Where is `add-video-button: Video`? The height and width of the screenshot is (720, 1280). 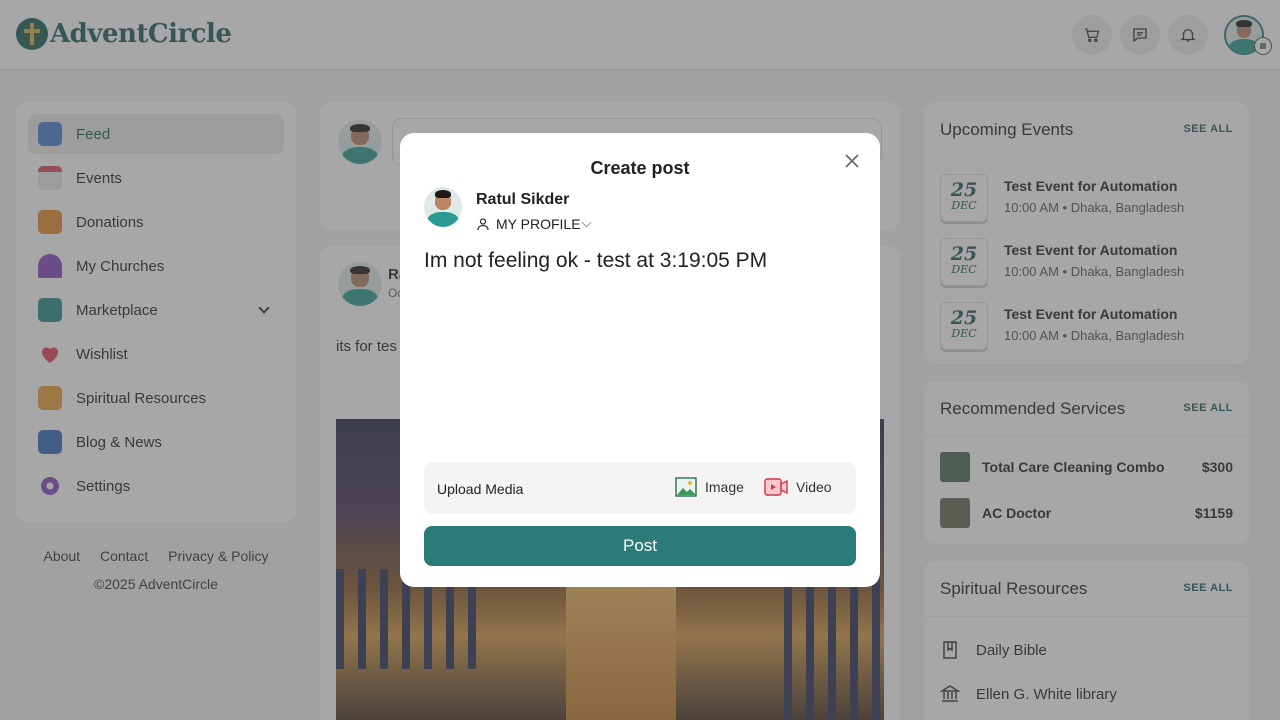 add-video-button: Video is located at coordinates (798, 487).